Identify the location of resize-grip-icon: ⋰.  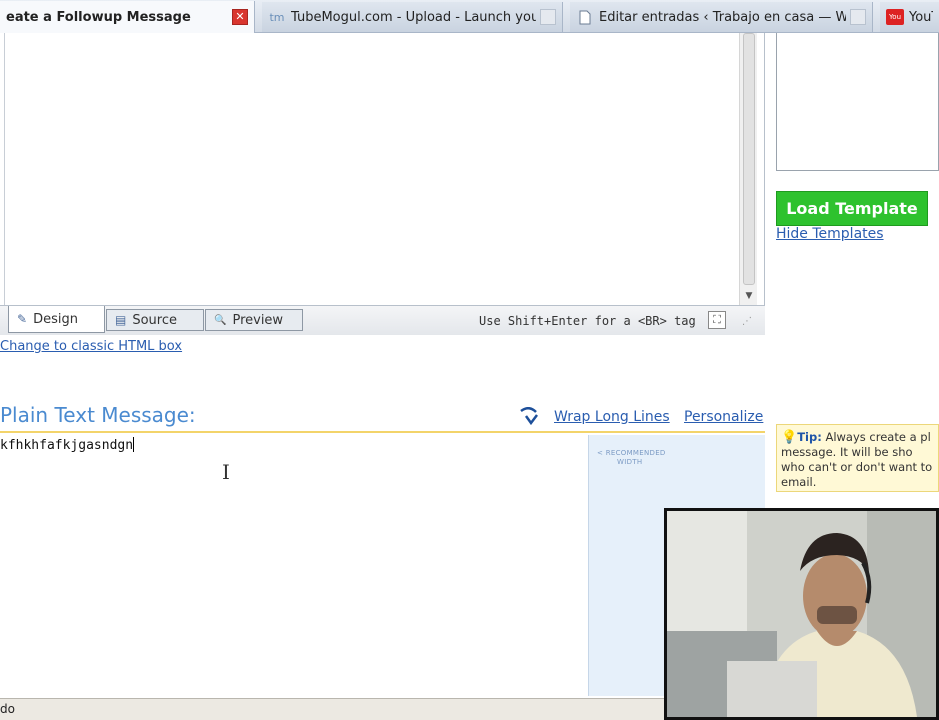
(749, 323).